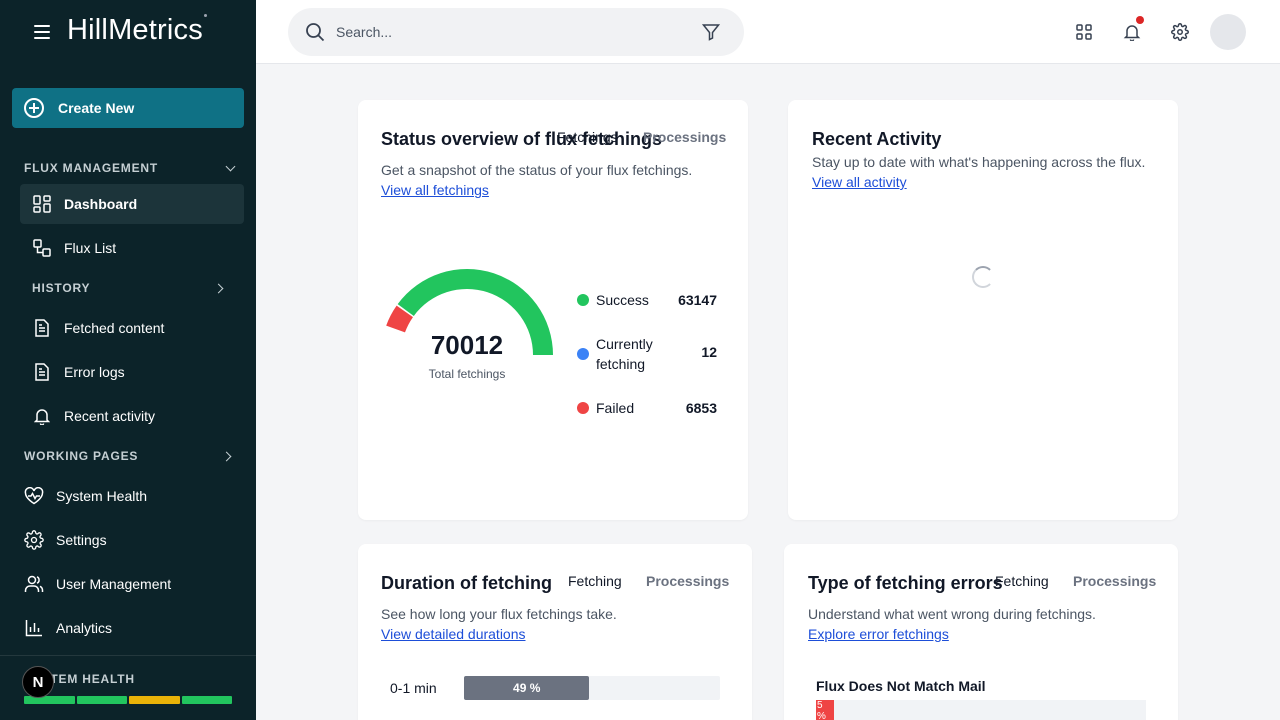 The width and height of the screenshot is (1280, 720). What do you see at coordinates (1228, 32) in the screenshot?
I see `avatar` at bounding box center [1228, 32].